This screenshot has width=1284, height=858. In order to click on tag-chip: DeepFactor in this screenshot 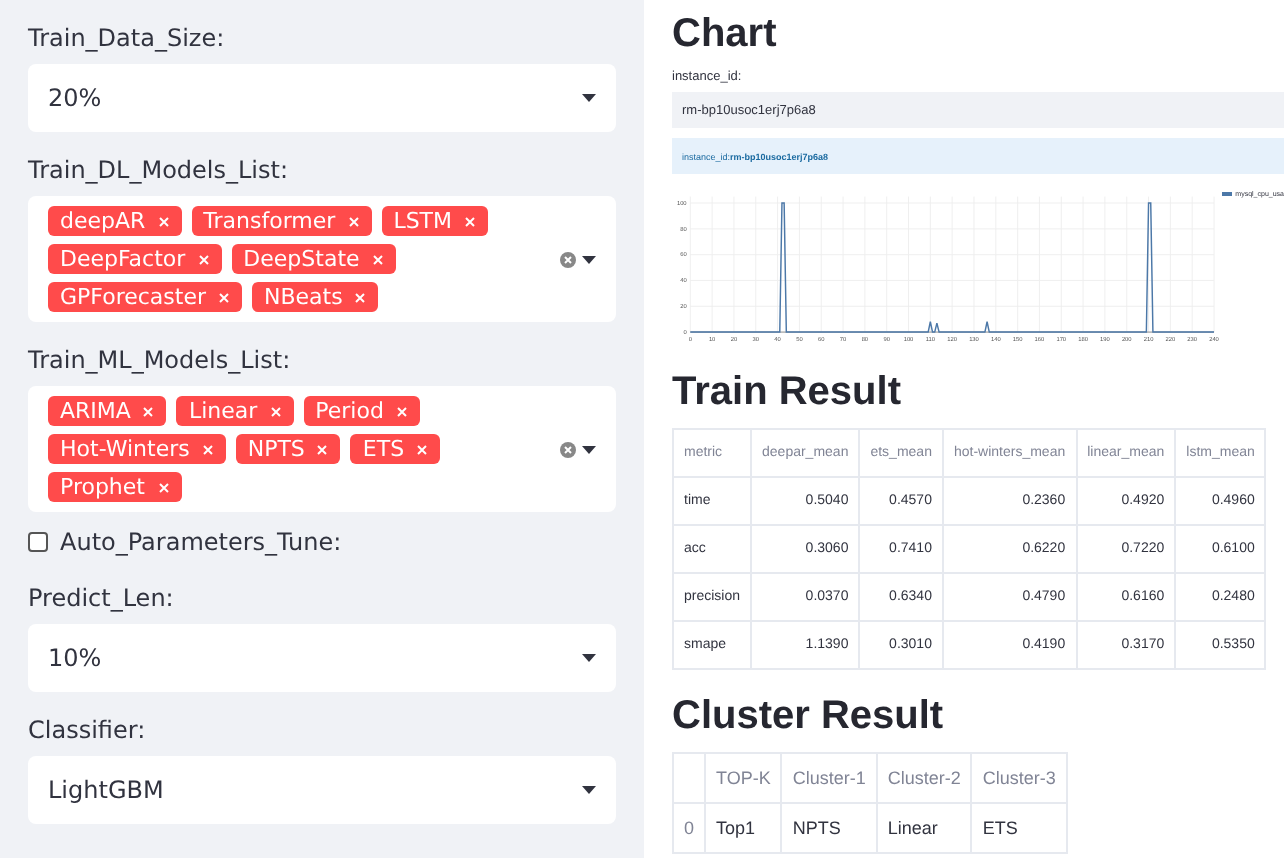, I will do `click(135, 259)`.